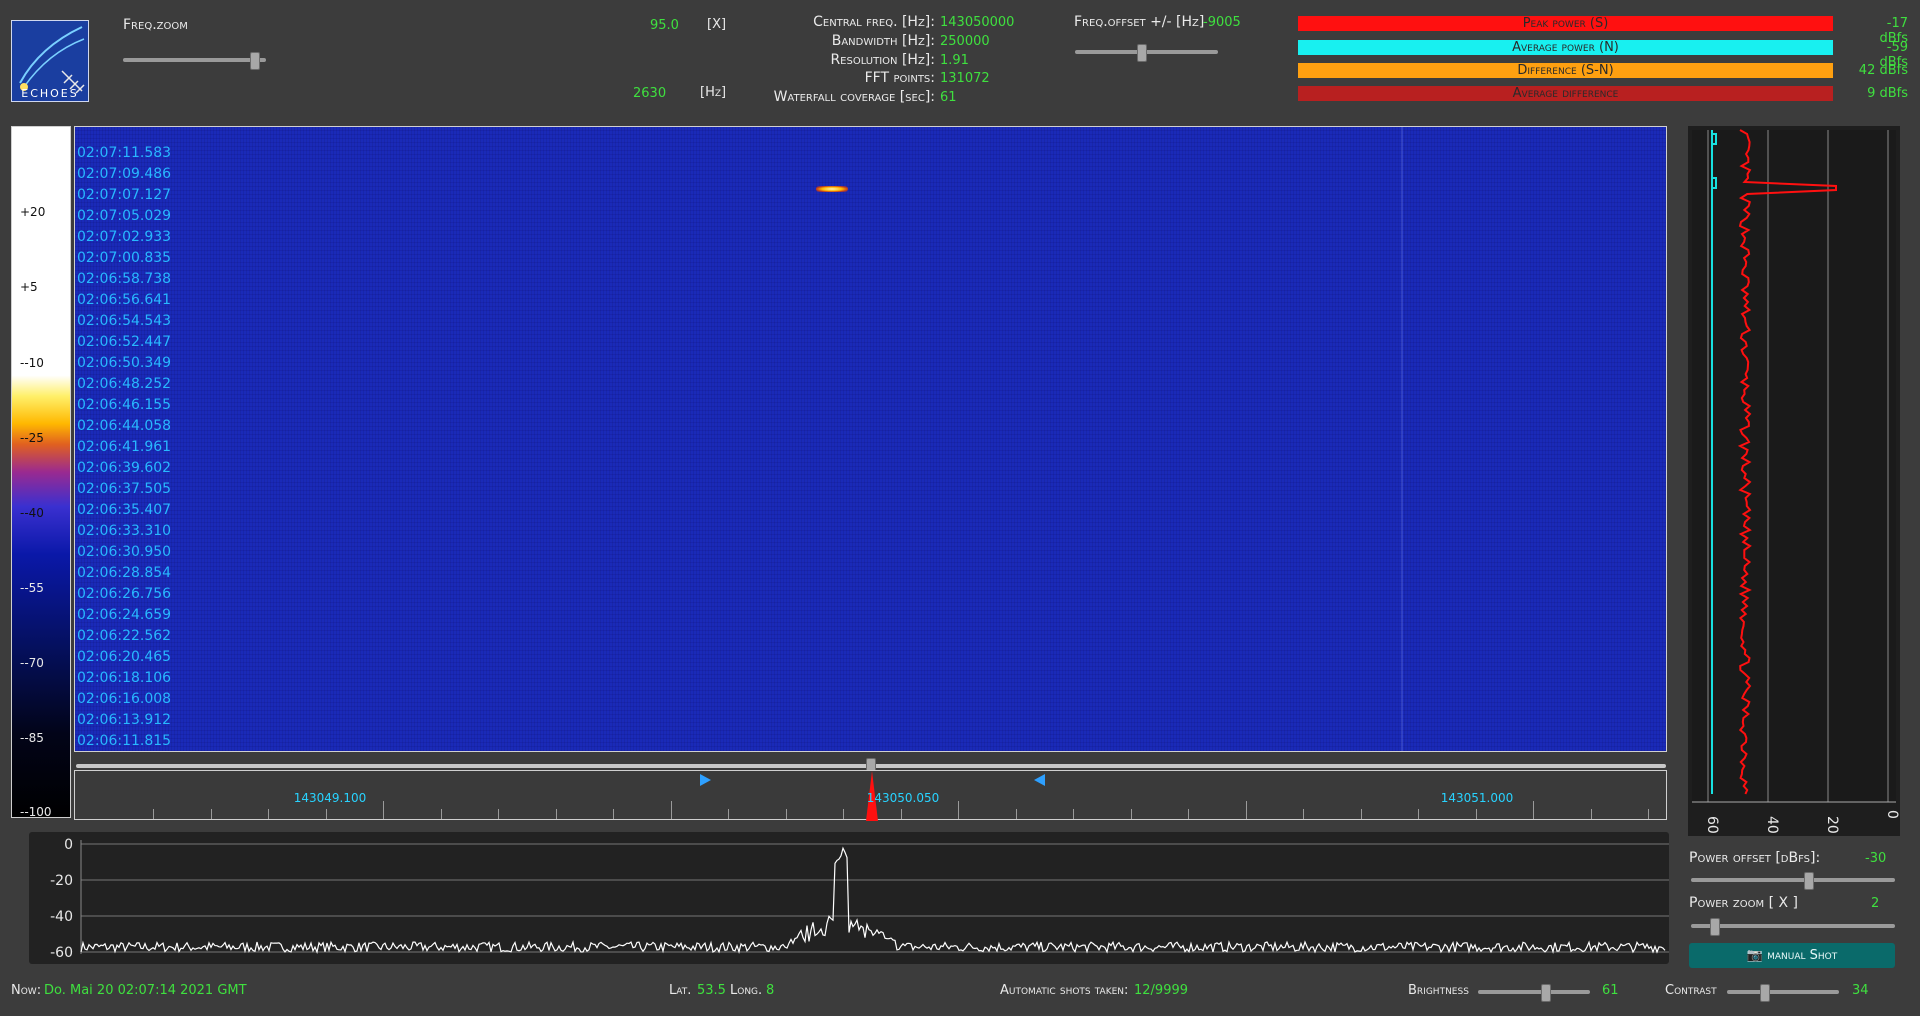 The image size is (1920, 1016). What do you see at coordinates (124, 573) in the screenshot?
I see `waterfall-timestamp: 02:06:28.854` at bounding box center [124, 573].